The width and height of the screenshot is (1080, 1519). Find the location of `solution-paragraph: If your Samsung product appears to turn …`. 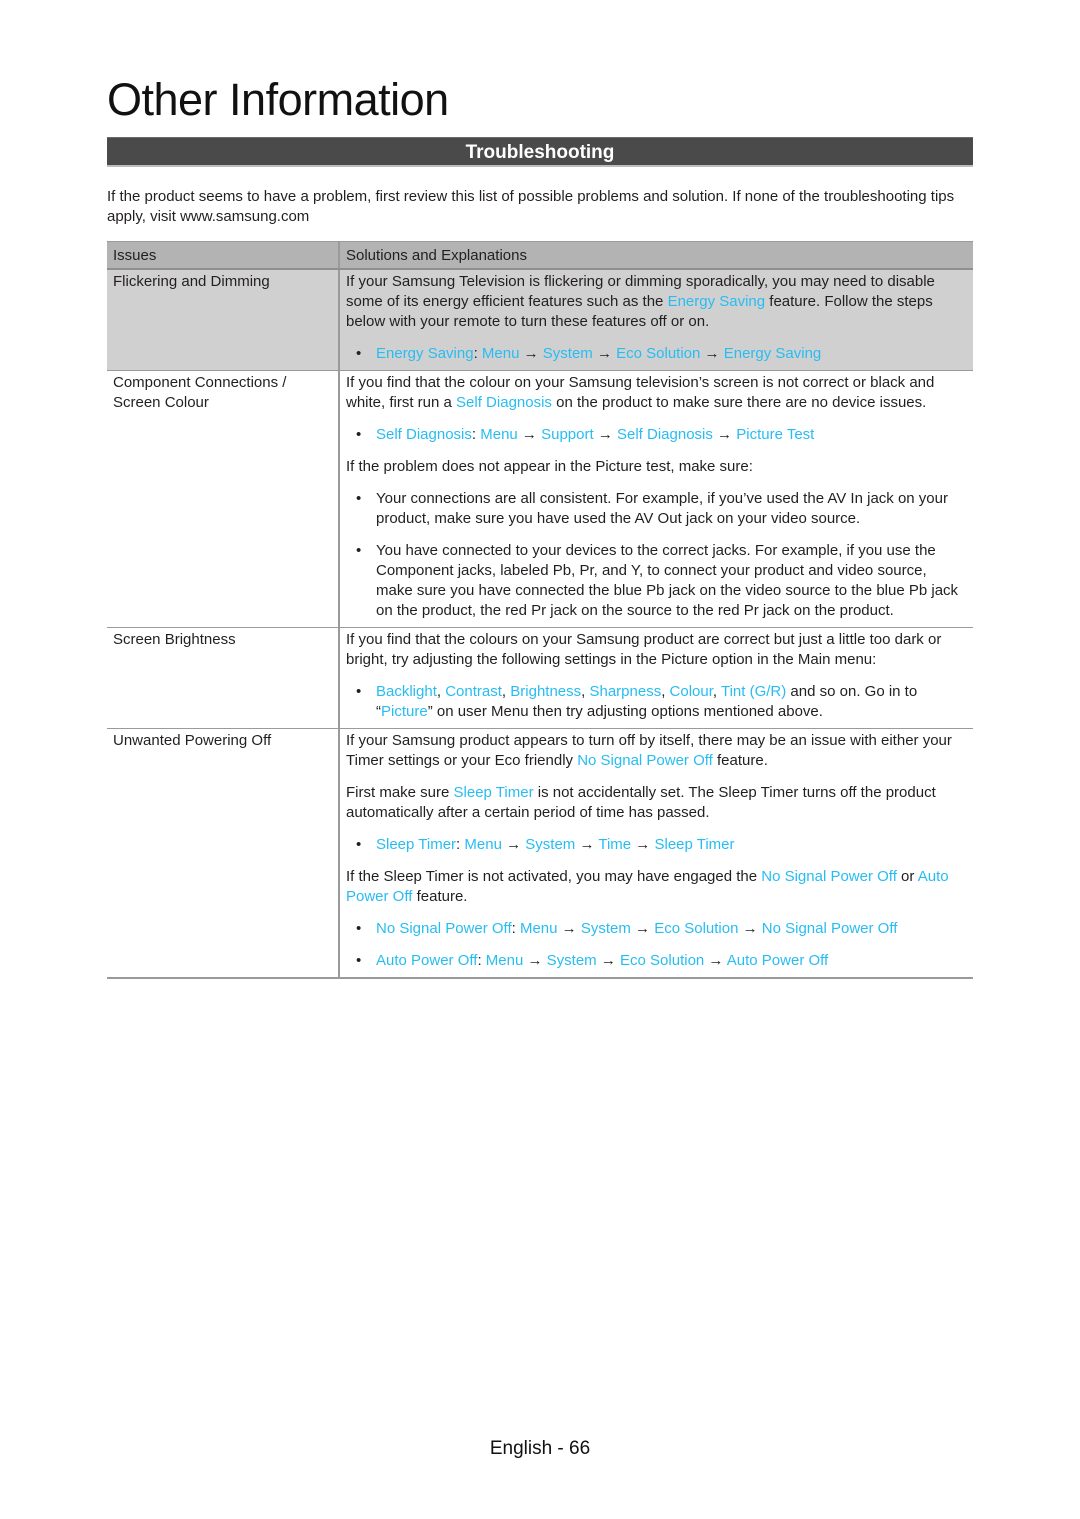

solution-paragraph: If your Samsung product appears to turn … is located at coordinates (656, 751).